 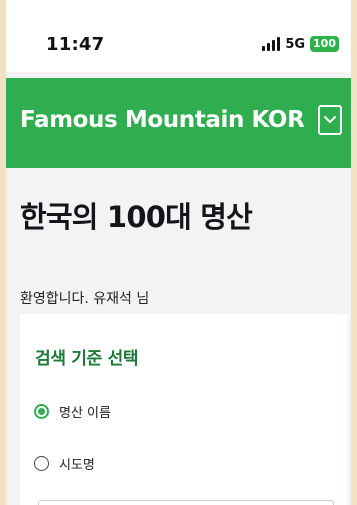 What do you see at coordinates (41, 463) in the screenshot?
I see `radio-button` at bounding box center [41, 463].